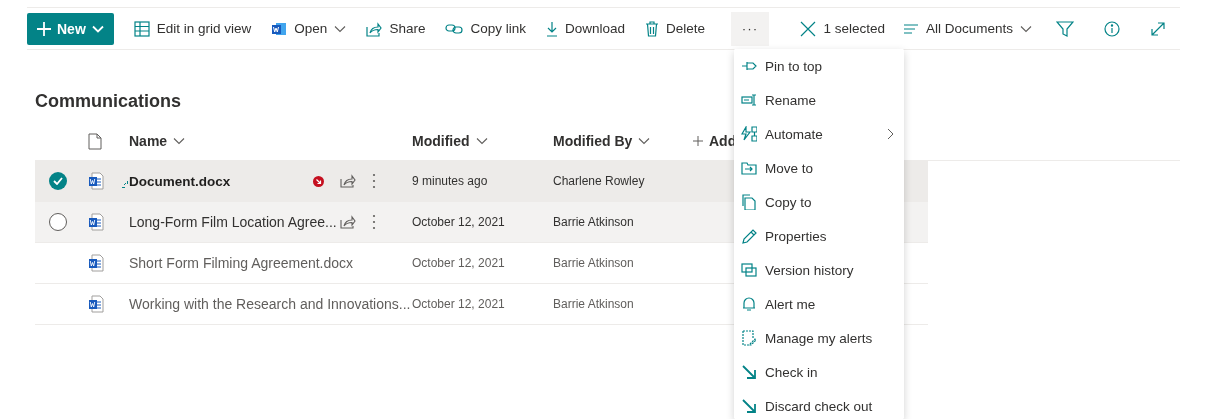 The width and height of the screenshot is (1207, 419). Describe the element at coordinates (819, 236) in the screenshot. I see `menu-item: Properties` at that location.